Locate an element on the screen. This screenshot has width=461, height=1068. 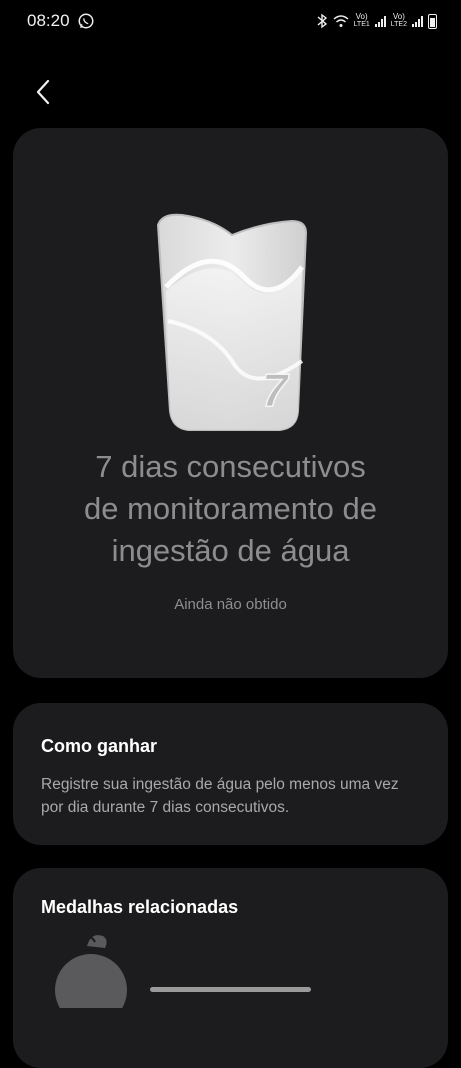
whatsapp-icon is located at coordinates (86, 21).